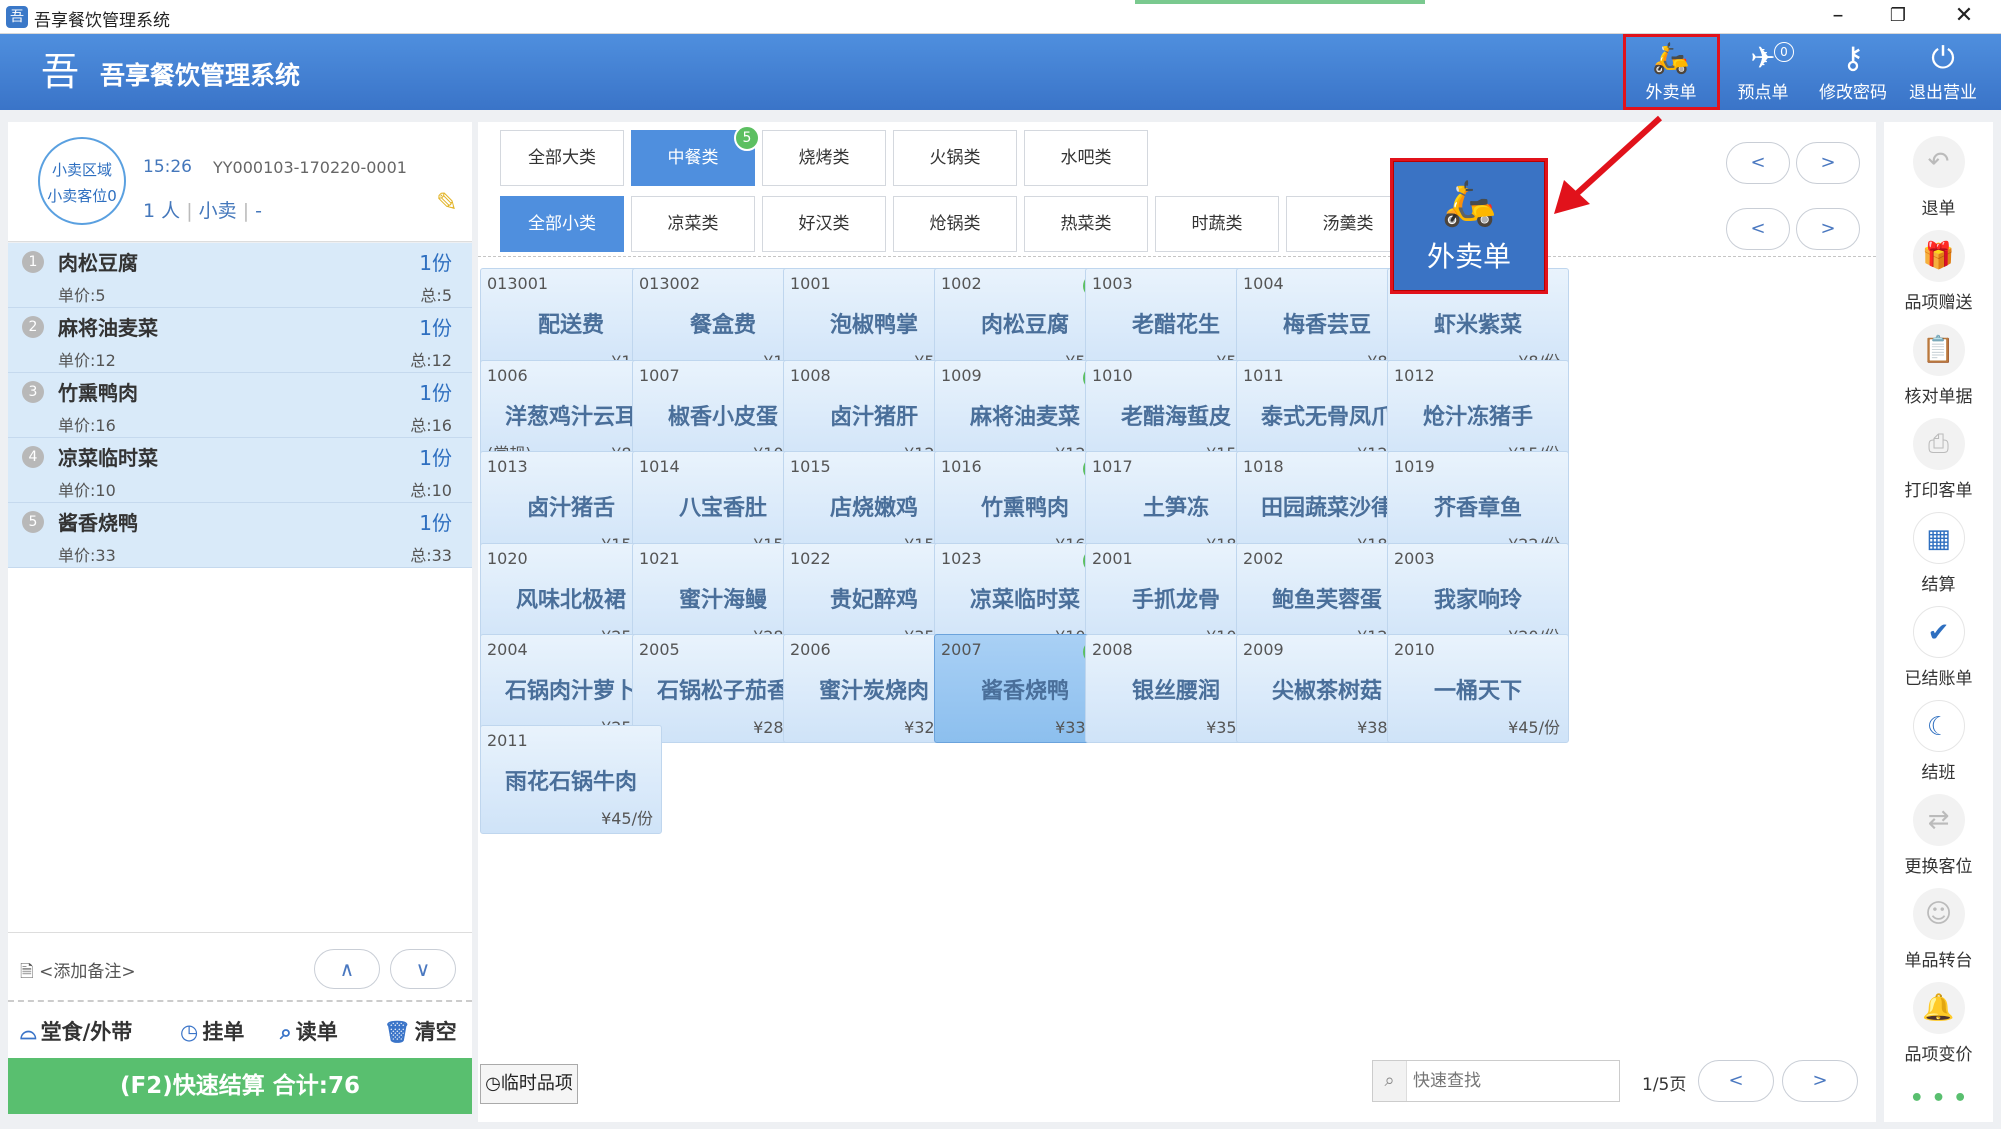 The height and width of the screenshot is (1129, 2001). I want to click on order-item: 5 酱香烧鸭 1份 单价:33 总:33, so click(240, 535).